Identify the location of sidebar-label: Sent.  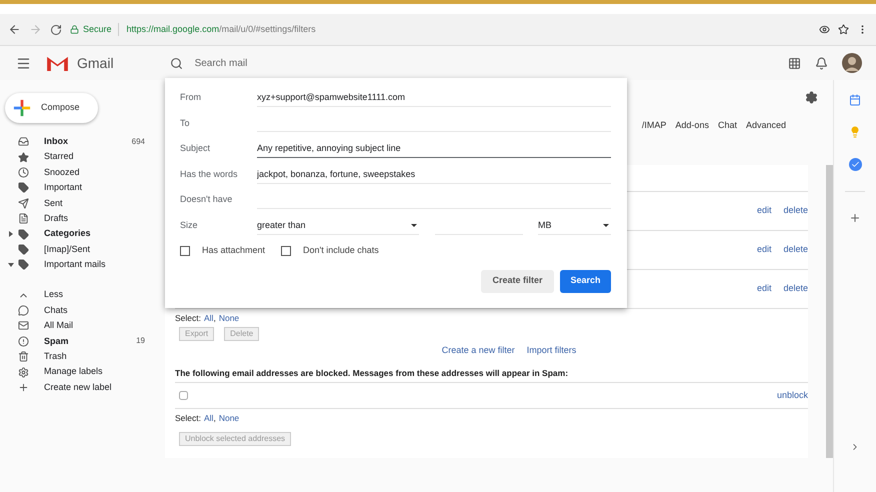
(54, 203).